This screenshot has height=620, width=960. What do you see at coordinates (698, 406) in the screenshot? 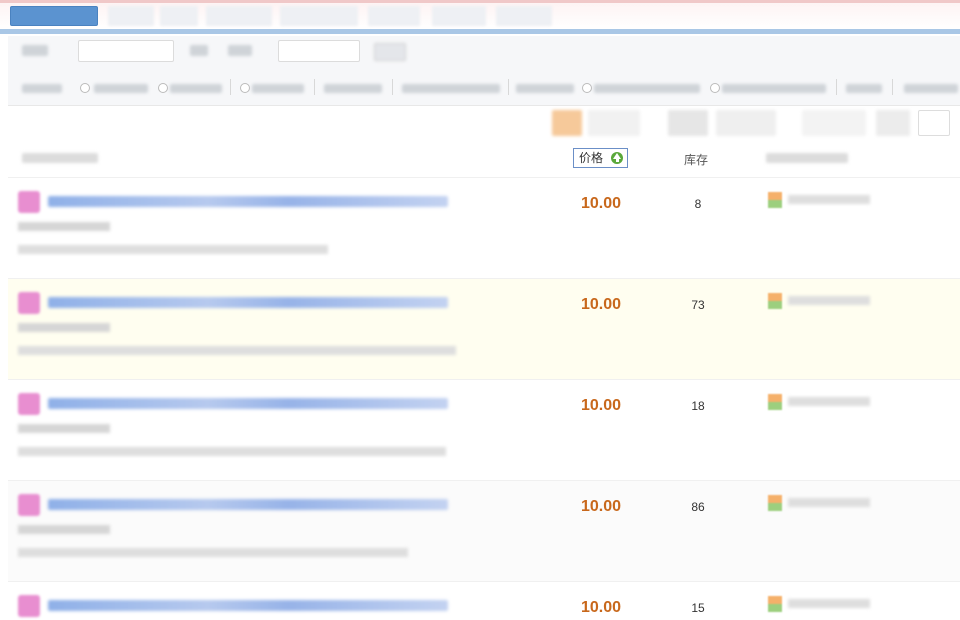
I see `stock-value: 18` at bounding box center [698, 406].